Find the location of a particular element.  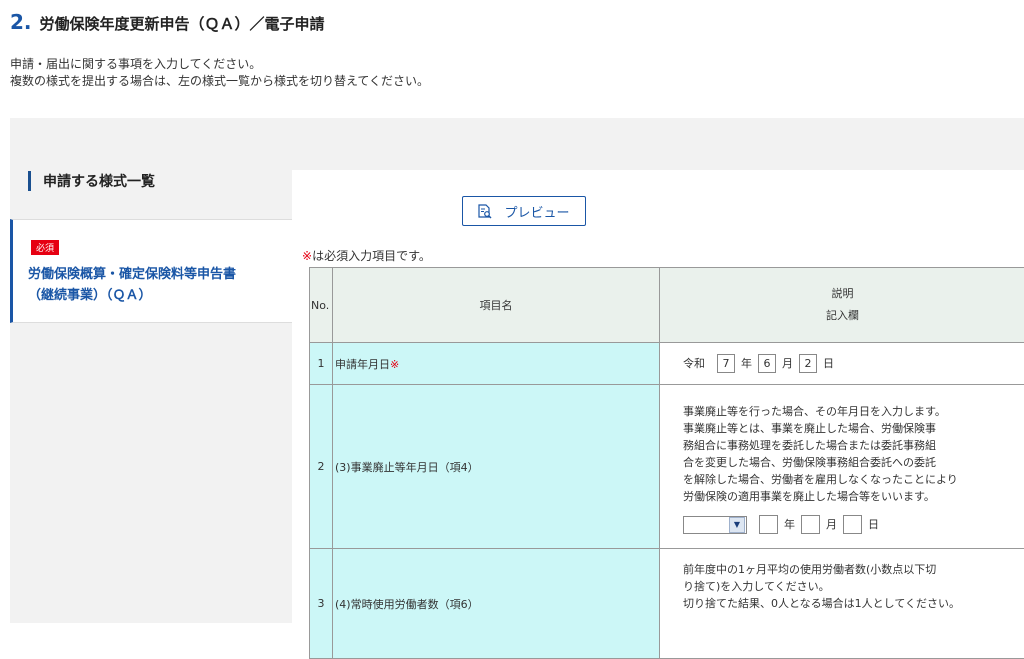

day-field: 2 is located at coordinates (808, 363).